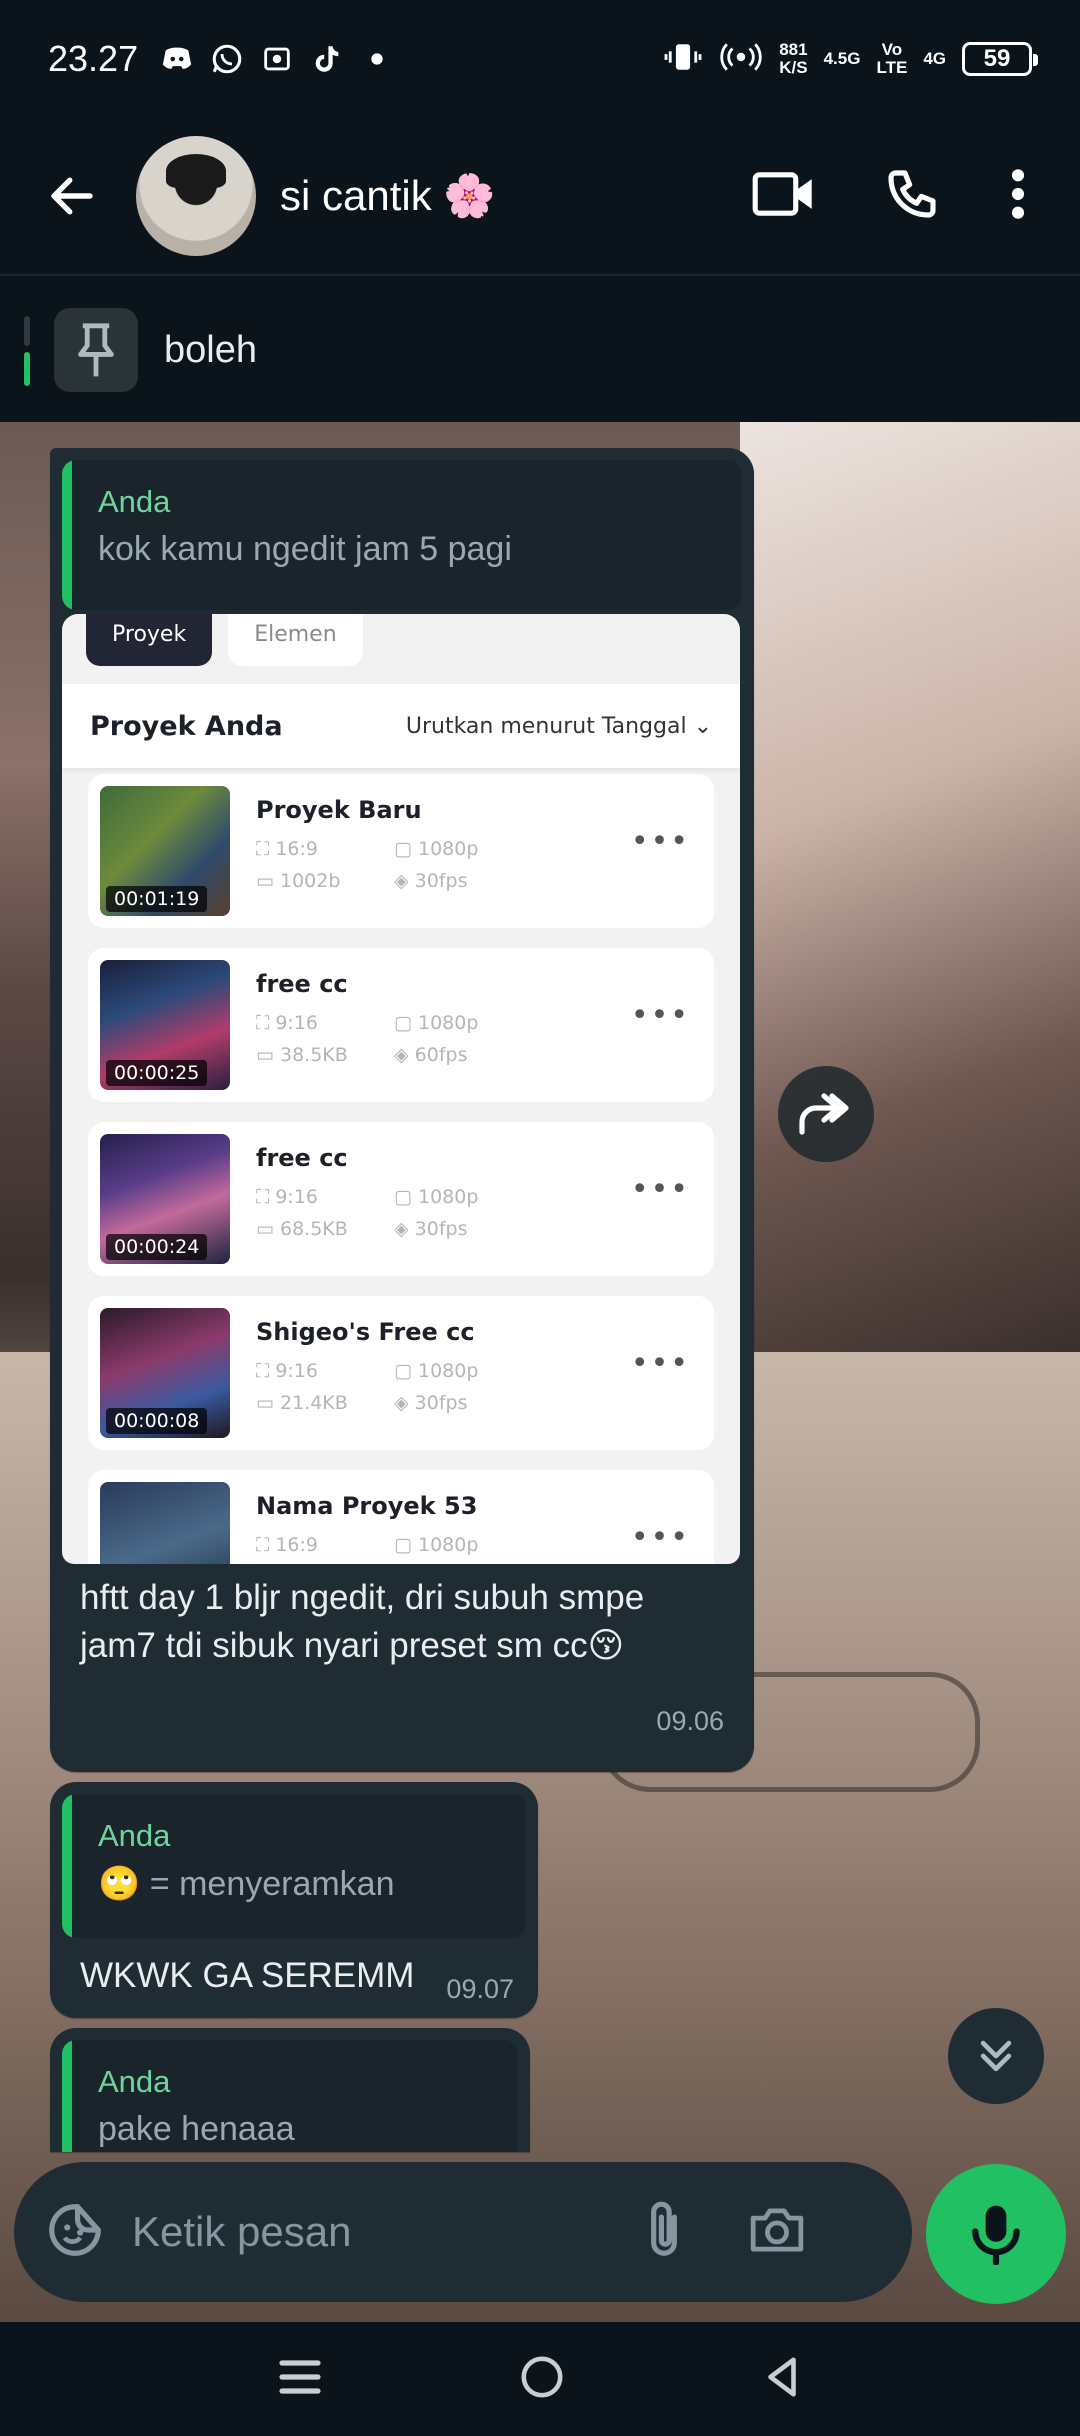  Describe the element at coordinates (290, 2096) in the screenshot. I see `quoted-reply: Anda pake henaaa` at that location.